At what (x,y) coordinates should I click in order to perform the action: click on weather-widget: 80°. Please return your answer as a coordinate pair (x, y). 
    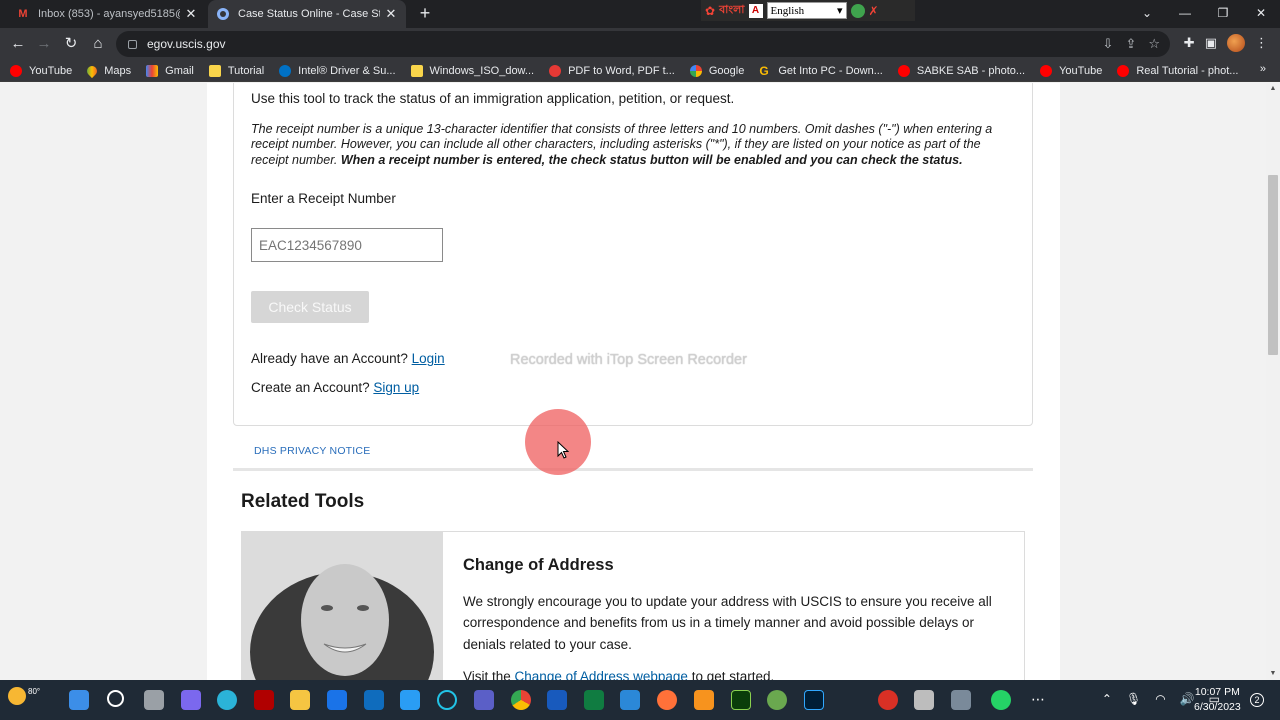
    Looking at the image, I should click on (24, 696).